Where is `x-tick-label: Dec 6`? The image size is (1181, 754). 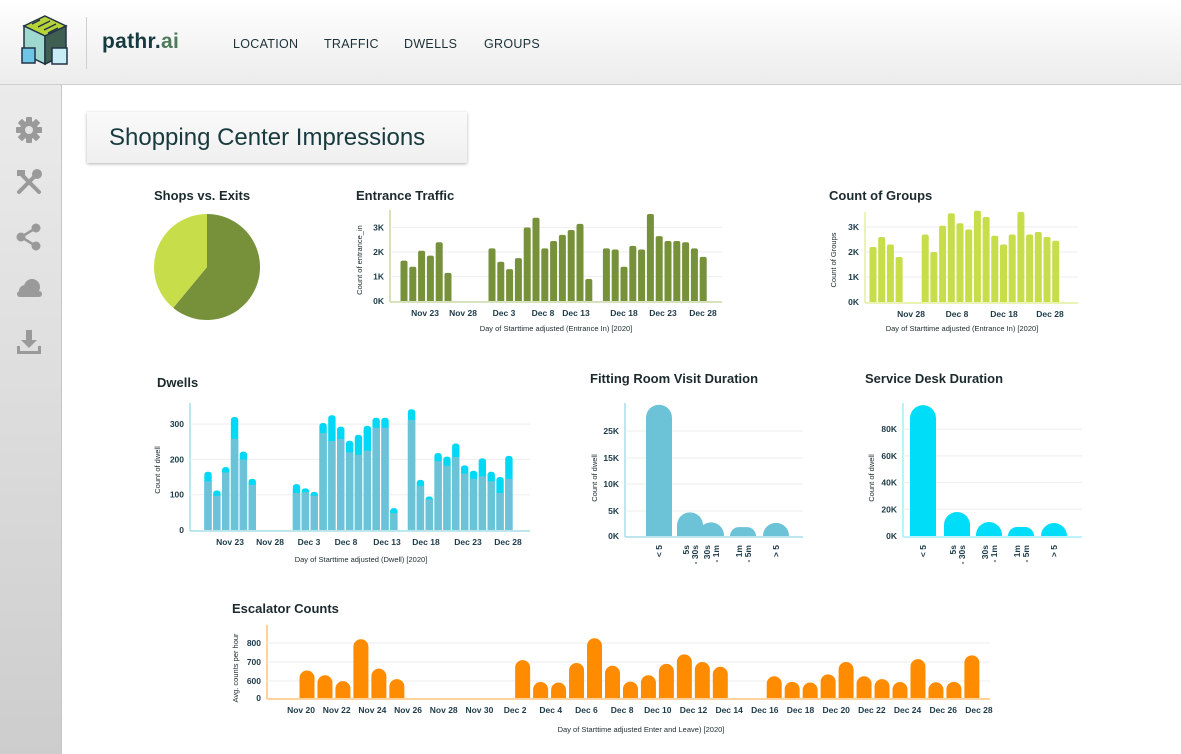 x-tick-label: Dec 6 is located at coordinates (586, 710).